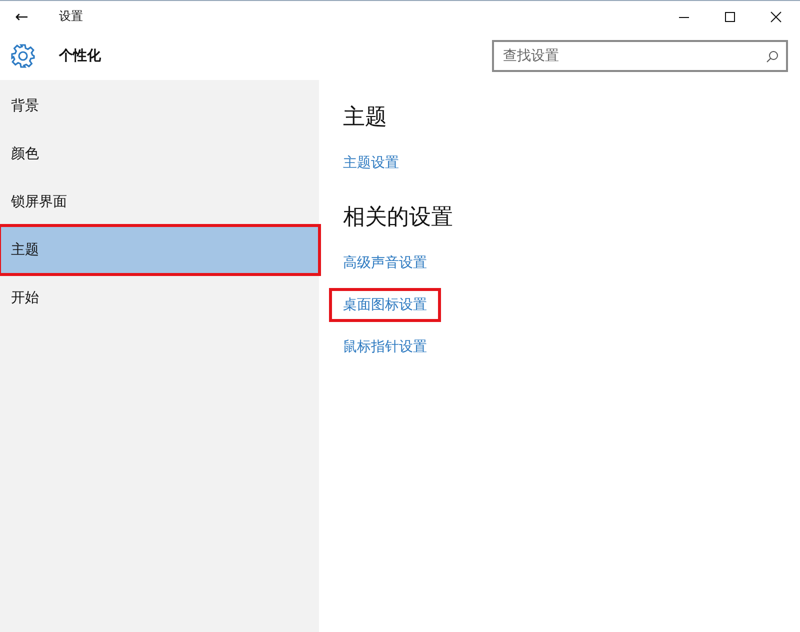 The image size is (800, 632). What do you see at coordinates (776, 16) in the screenshot?
I see `close-icon` at bounding box center [776, 16].